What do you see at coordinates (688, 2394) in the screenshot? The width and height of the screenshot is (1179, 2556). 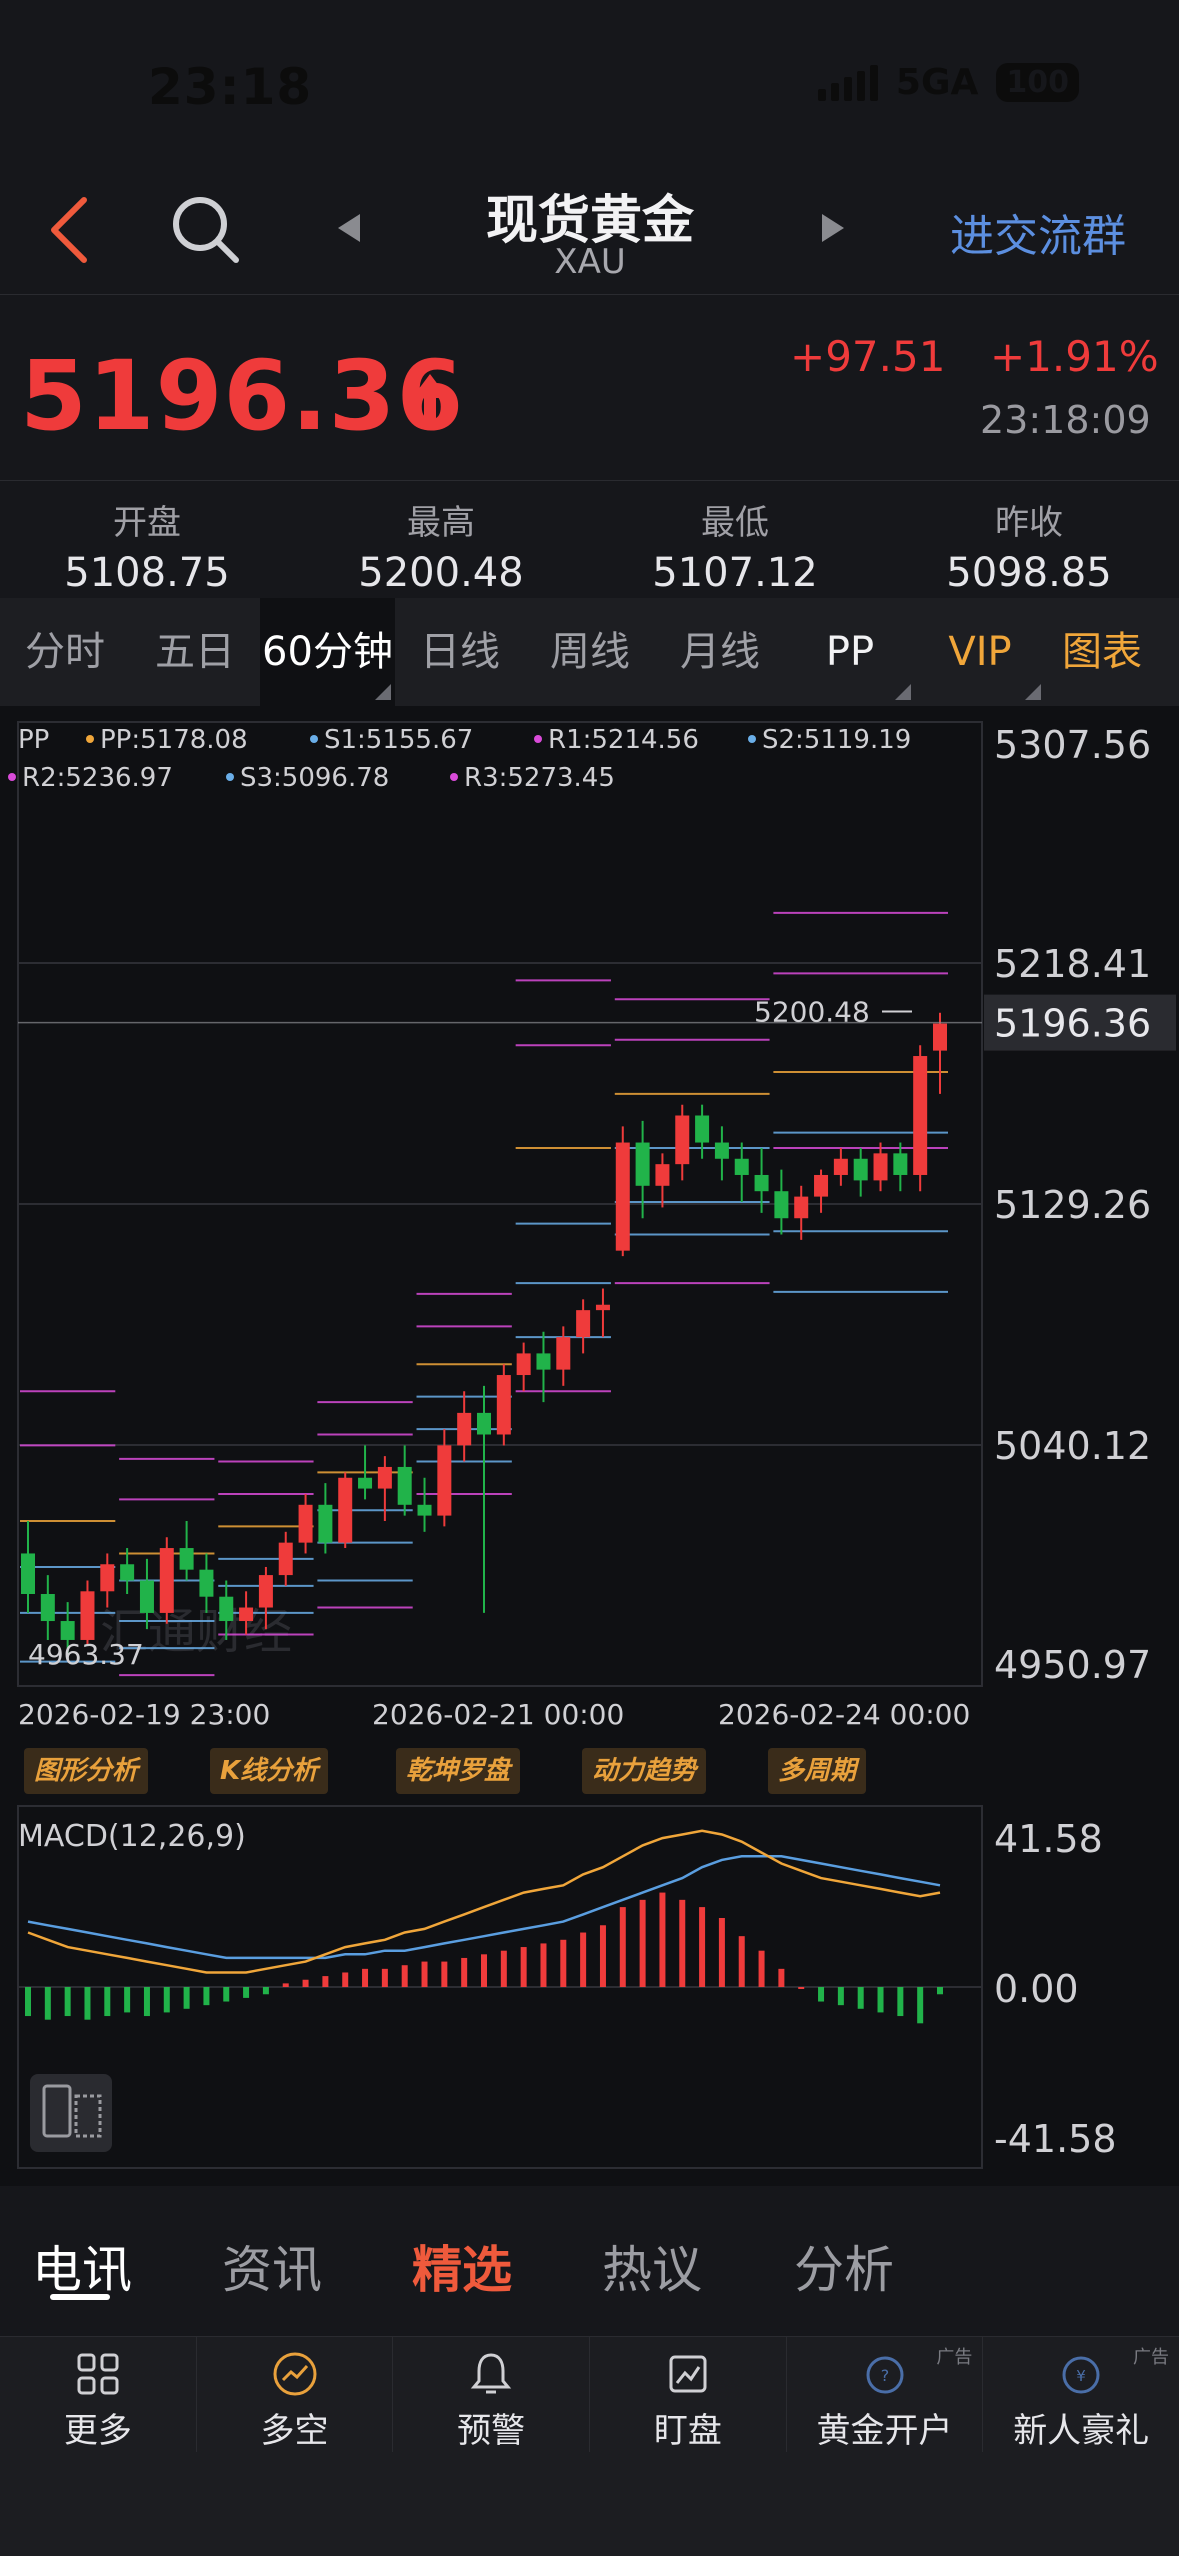 I see `watch-button: 盯盘` at bounding box center [688, 2394].